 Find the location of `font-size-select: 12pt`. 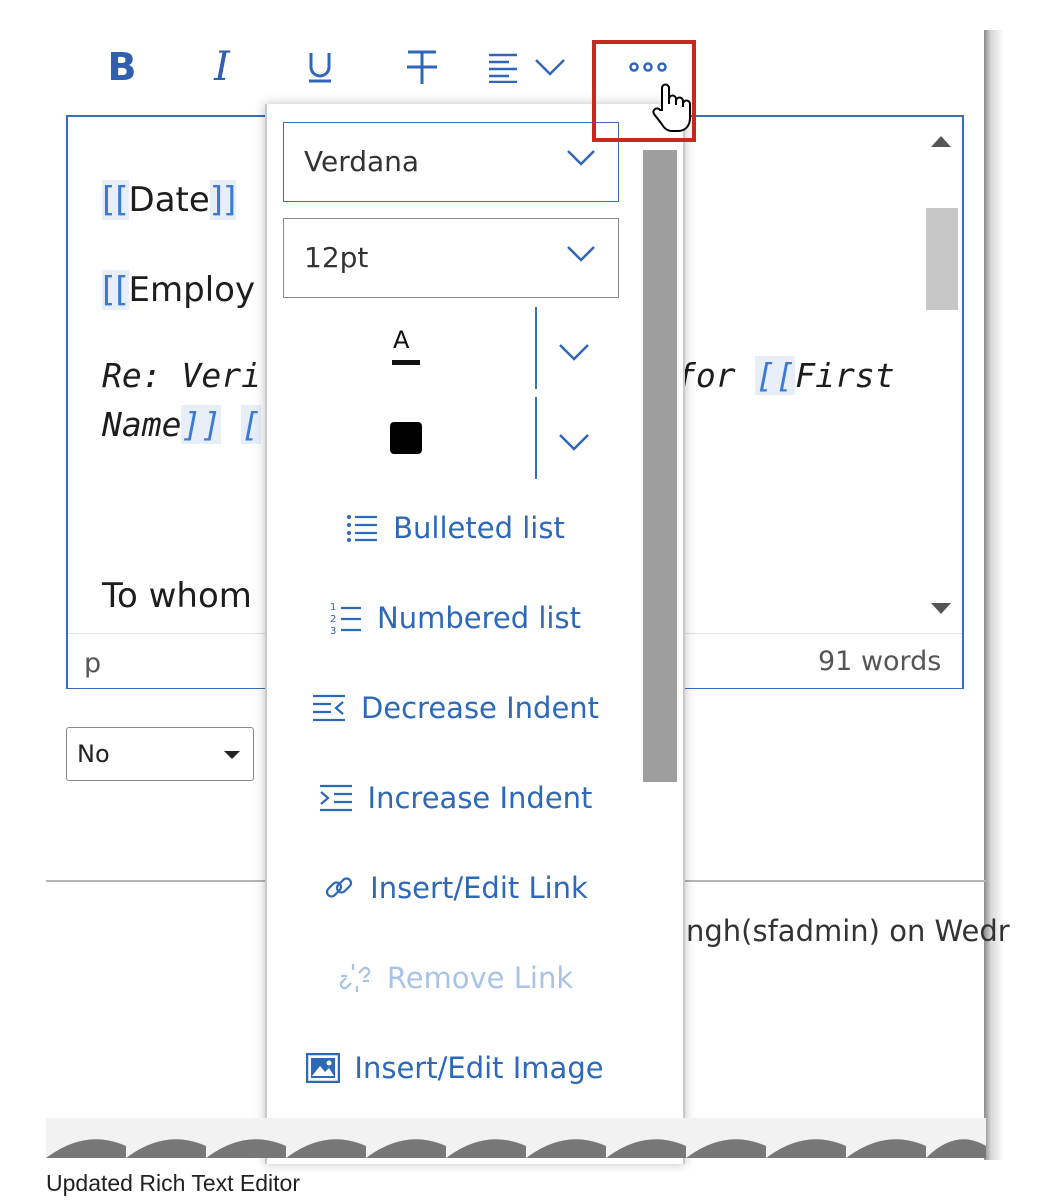

font-size-select: 12pt is located at coordinates (451, 258).